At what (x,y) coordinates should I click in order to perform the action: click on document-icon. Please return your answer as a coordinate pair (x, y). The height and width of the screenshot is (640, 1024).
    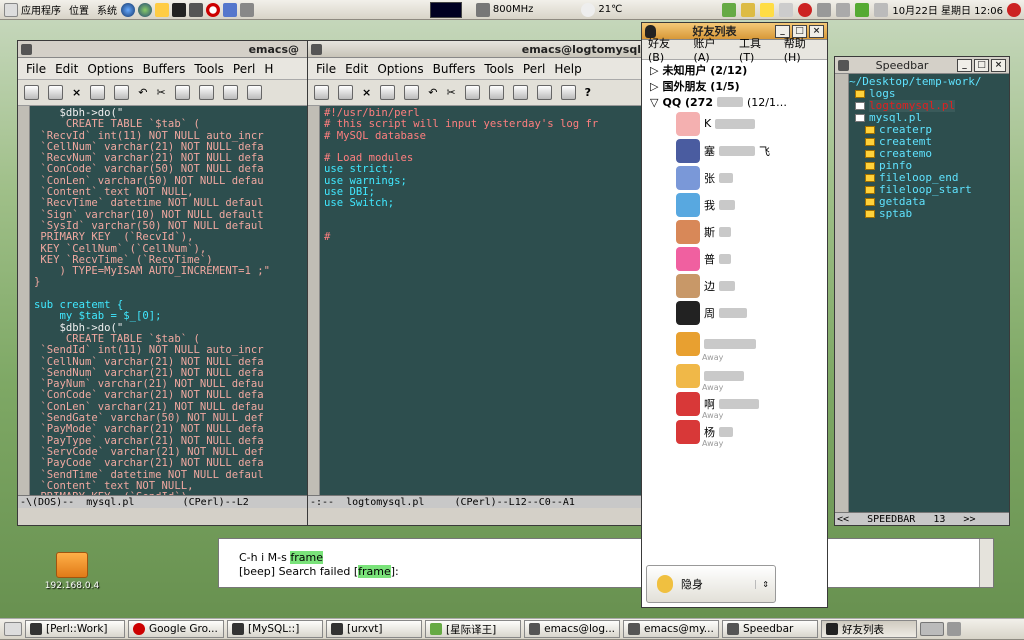
    Looking at the image, I should click on (230, 9).